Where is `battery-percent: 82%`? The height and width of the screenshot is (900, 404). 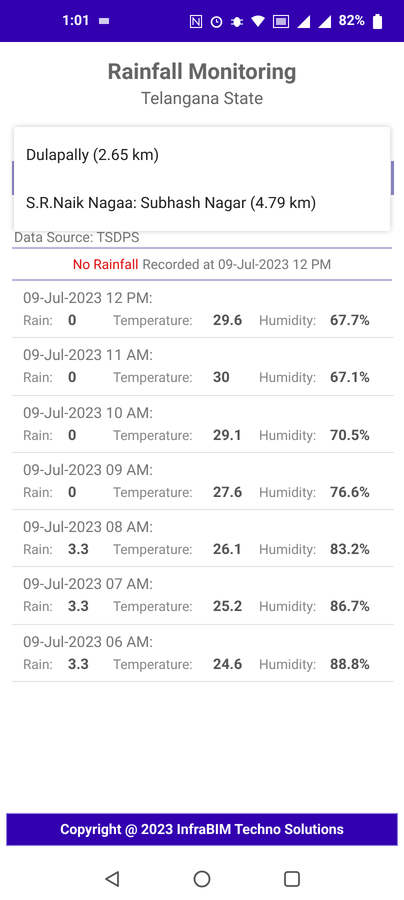
battery-percent: 82% is located at coordinates (351, 21).